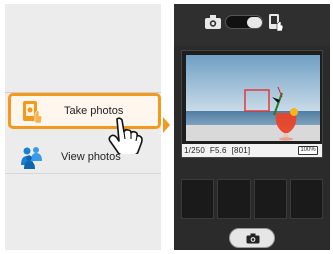 The height and width of the screenshot is (254, 333). I want to click on camera-mode-icon, so click(213, 22).